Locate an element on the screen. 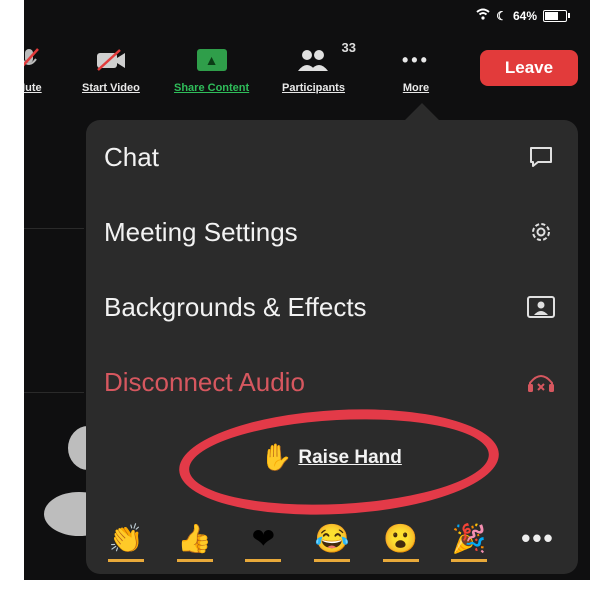  laugh-reaction-icon: 😂 is located at coordinates (332, 540).